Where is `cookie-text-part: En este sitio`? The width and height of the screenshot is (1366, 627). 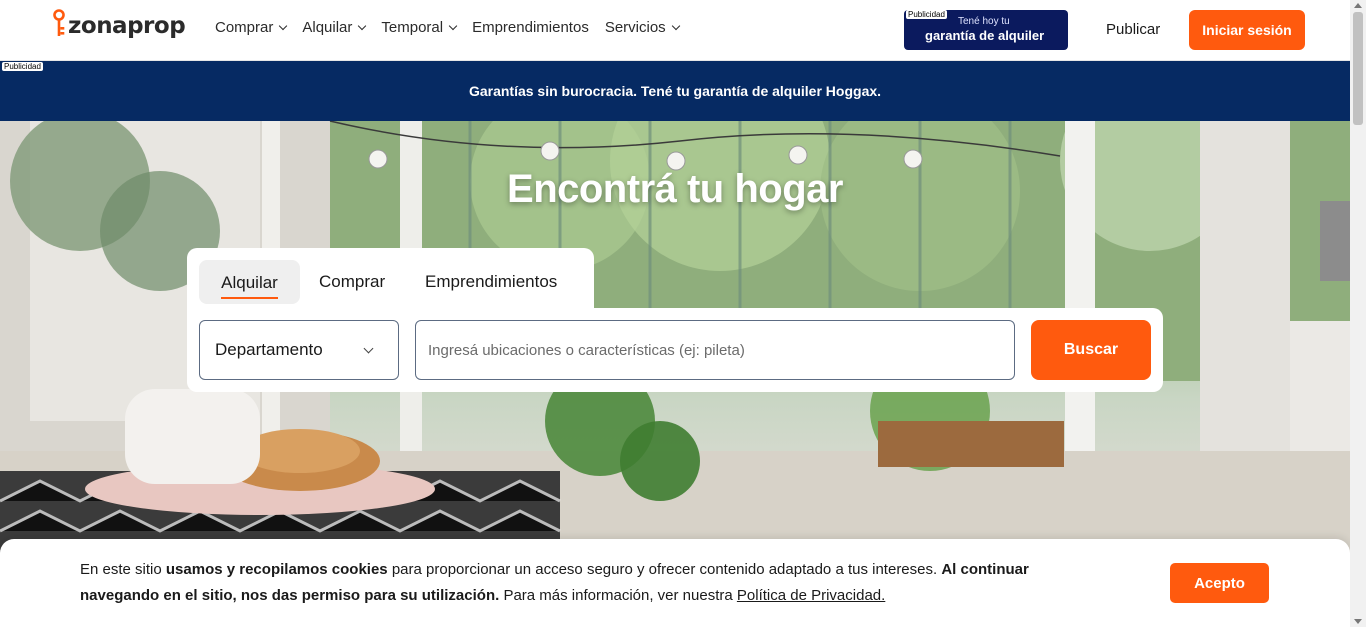 cookie-text-part: En este sitio is located at coordinates (123, 569).